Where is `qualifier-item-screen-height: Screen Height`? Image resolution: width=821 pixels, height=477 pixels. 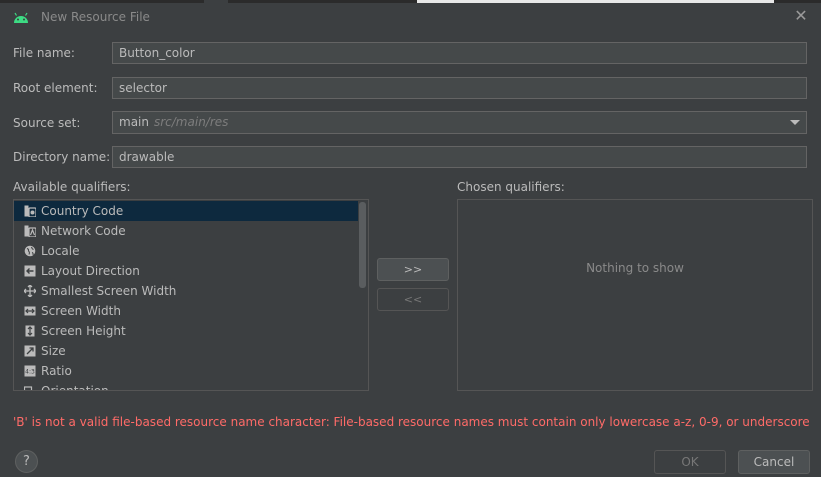
qualifier-item-screen-height: Screen Height is located at coordinates (186, 331).